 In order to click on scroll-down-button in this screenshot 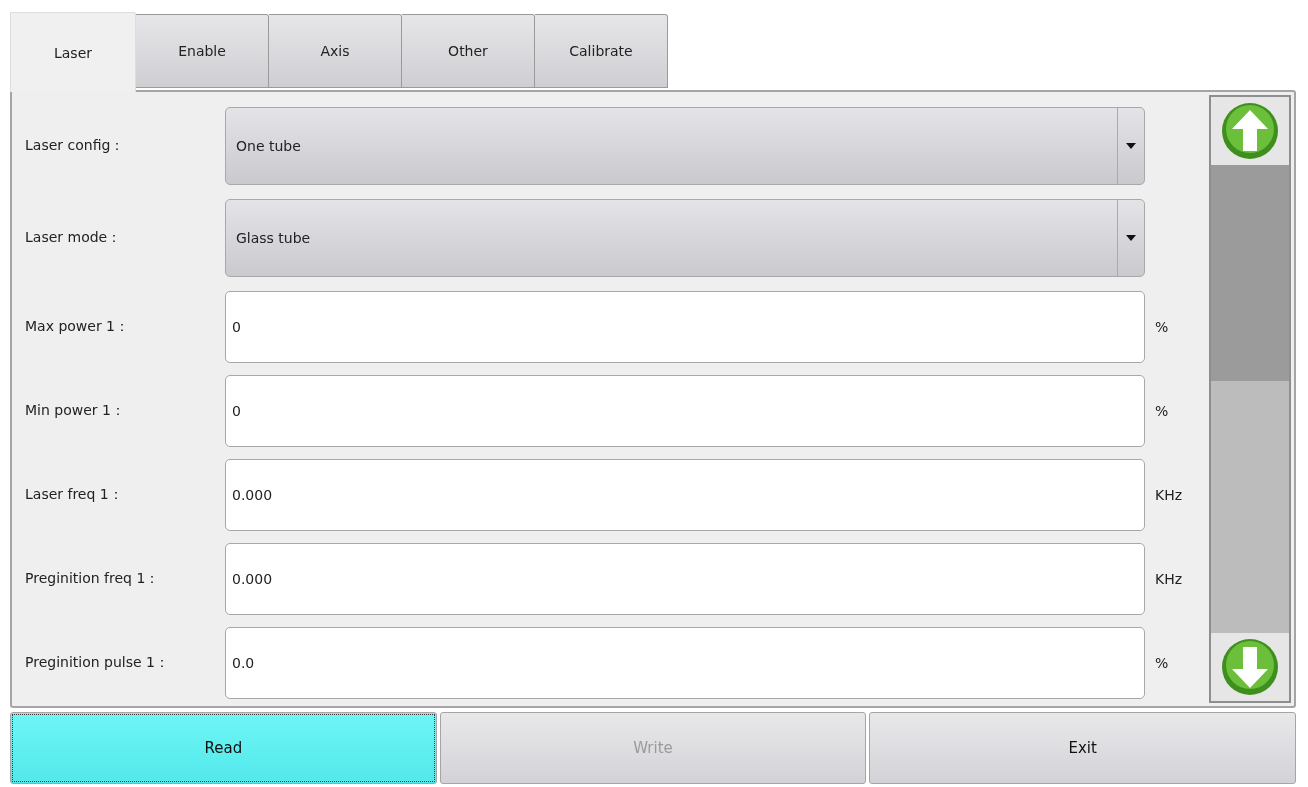, I will do `click(1250, 667)`.